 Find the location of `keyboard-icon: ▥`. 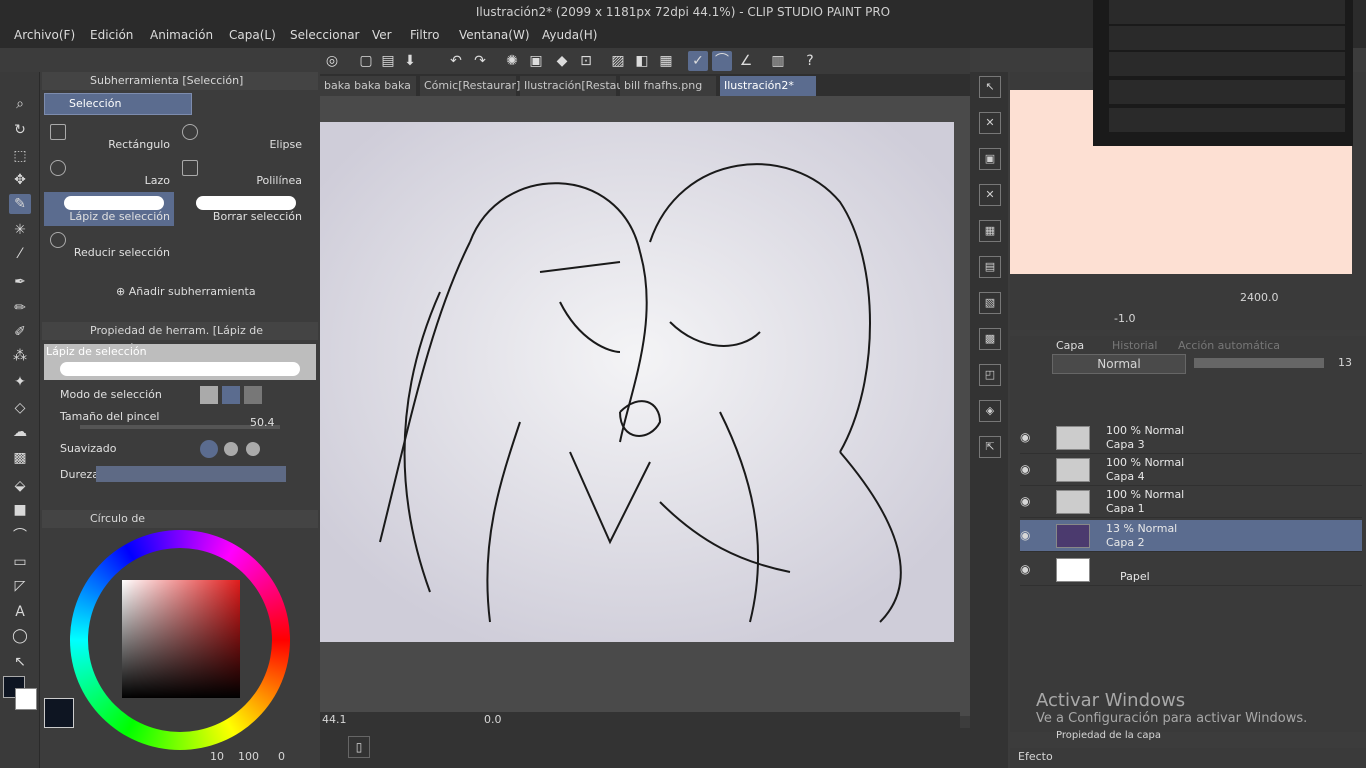

keyboard-icon: ▥ is located at coordinates (778, 61).